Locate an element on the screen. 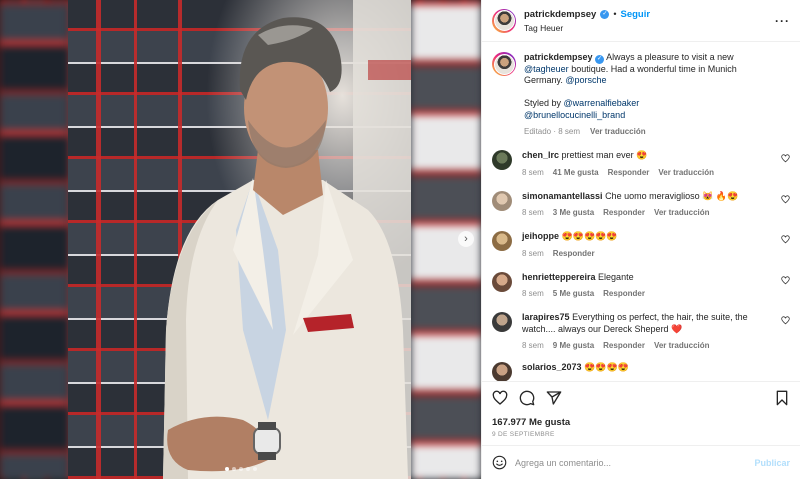 The image size is (800, 479). mention-link: @tagheuer is located at coordinates (546, 69).